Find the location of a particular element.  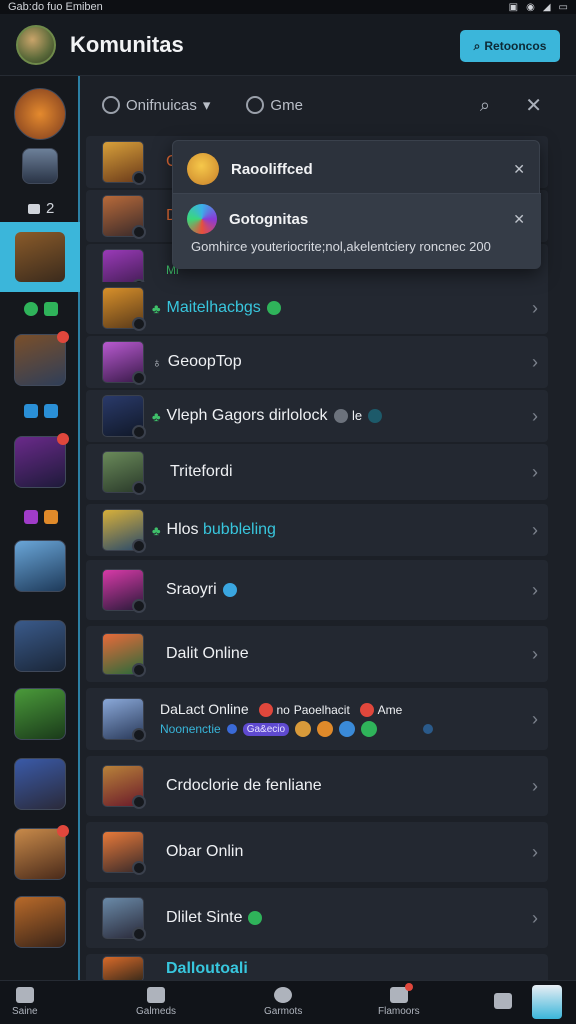

sword-icon is located at coordinates (31, 517).